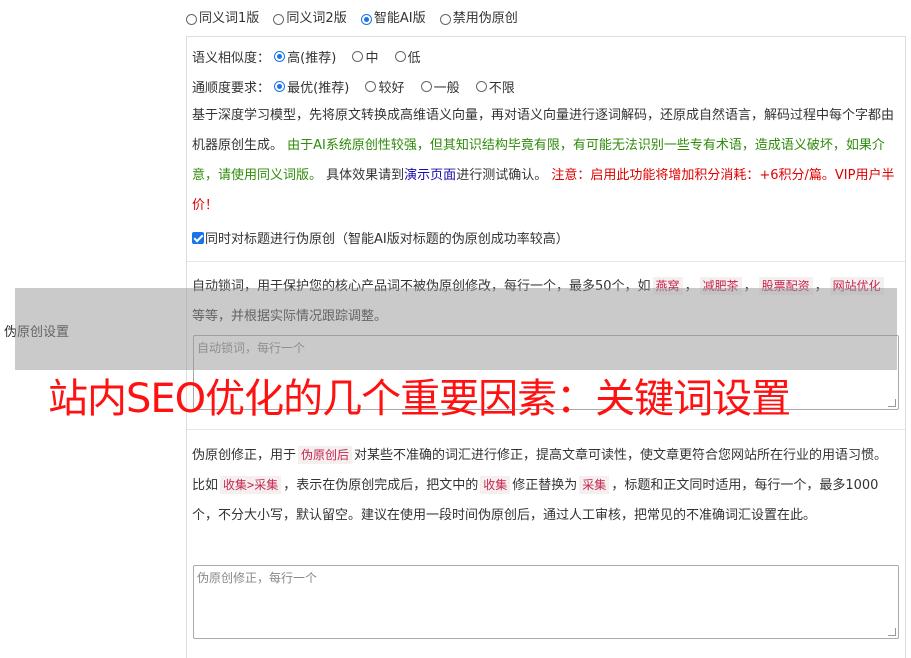 The image size is (911, 658). What do you see at coordinates (414, 58) in the screenshot?
I see `option-label: 低` at bounding box center [414, 58].